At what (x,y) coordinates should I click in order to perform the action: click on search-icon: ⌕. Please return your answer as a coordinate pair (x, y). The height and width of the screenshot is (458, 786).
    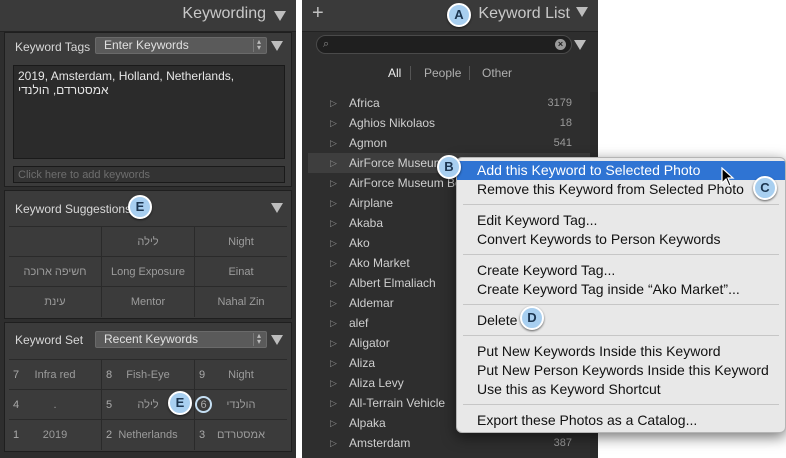
    Looking at the image, I should click on (326, 44).